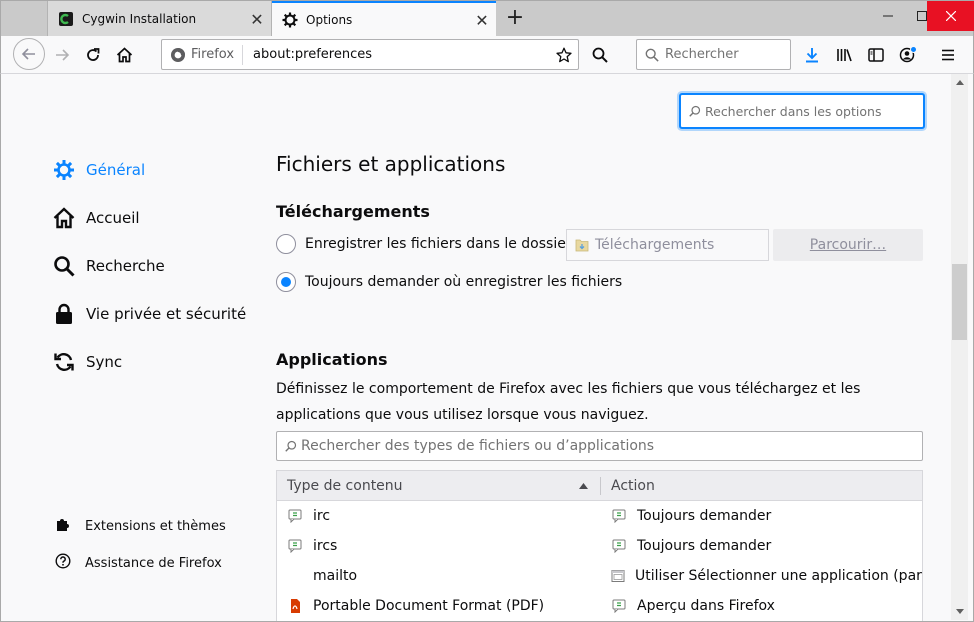  What do you see at coordinates (384, 19) in the screenshot?
I see `tab-options: Options ✕` at bounding box center [384, 19].